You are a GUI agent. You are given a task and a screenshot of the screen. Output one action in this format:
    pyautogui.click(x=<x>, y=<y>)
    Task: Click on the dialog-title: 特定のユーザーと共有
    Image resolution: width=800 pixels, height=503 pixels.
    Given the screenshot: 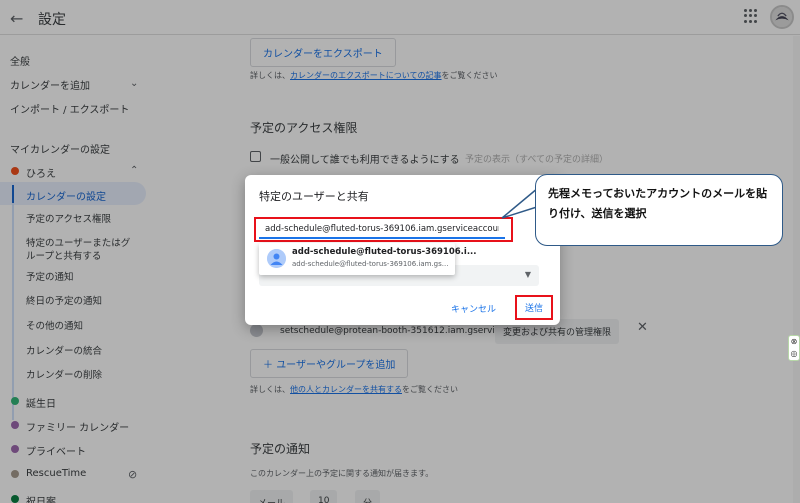 What is the action you would take?
    pyautogui.click(x=314, y=196)
    